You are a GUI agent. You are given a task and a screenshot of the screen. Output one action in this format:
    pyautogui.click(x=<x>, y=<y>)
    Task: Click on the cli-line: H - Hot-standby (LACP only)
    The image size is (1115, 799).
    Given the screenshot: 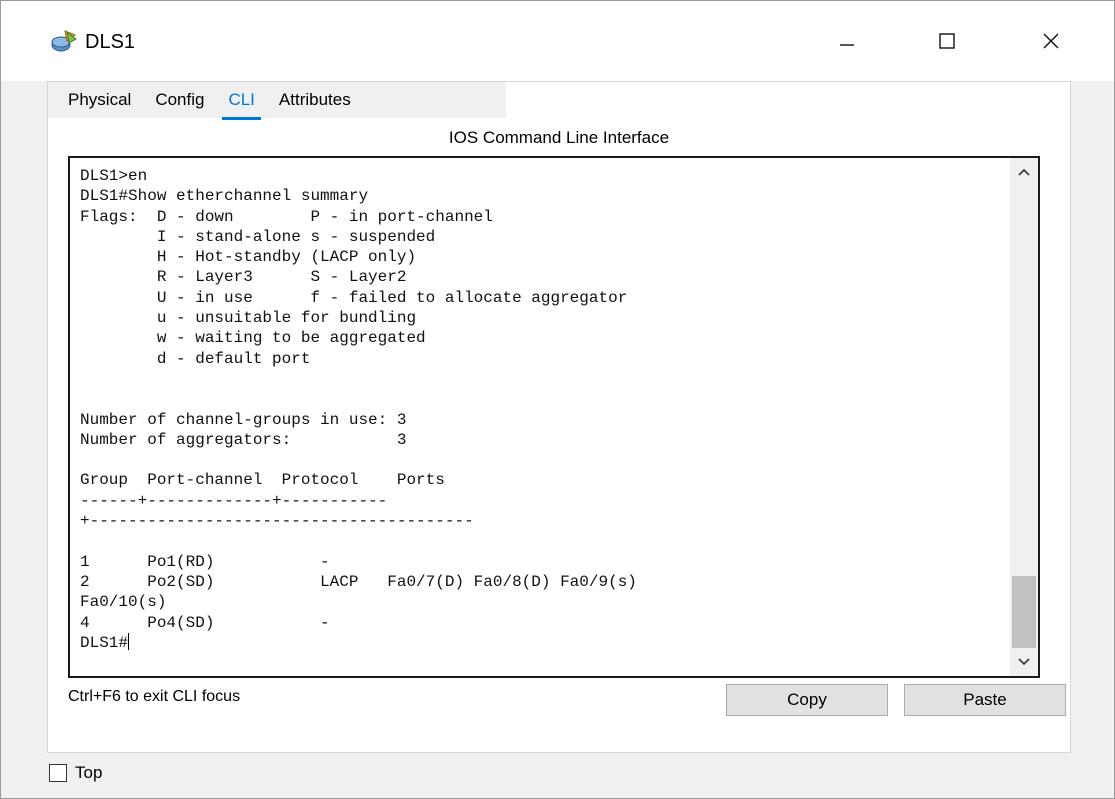 What is the action you would take?
    pyautogui.click(x=286, y=257)
    